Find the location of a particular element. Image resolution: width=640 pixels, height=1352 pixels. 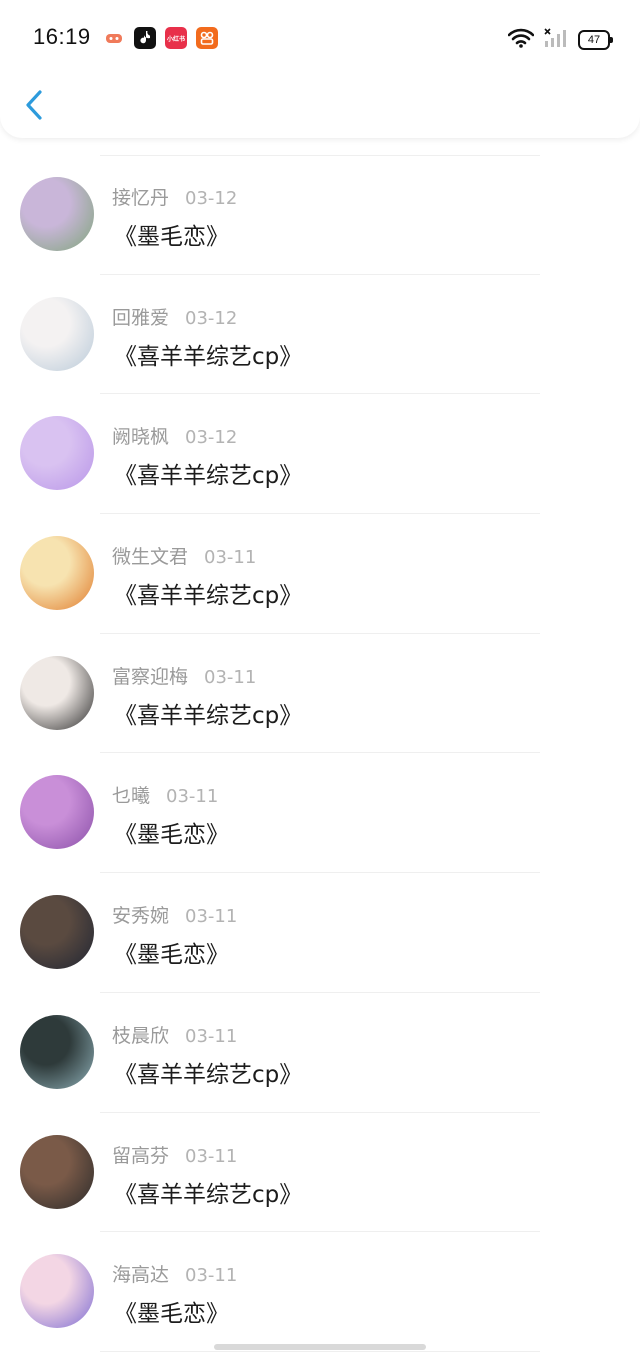

list-item: 富察迎梅 03-11 《喜羊羊综艺cp》 is located at coordinates (320, 694).